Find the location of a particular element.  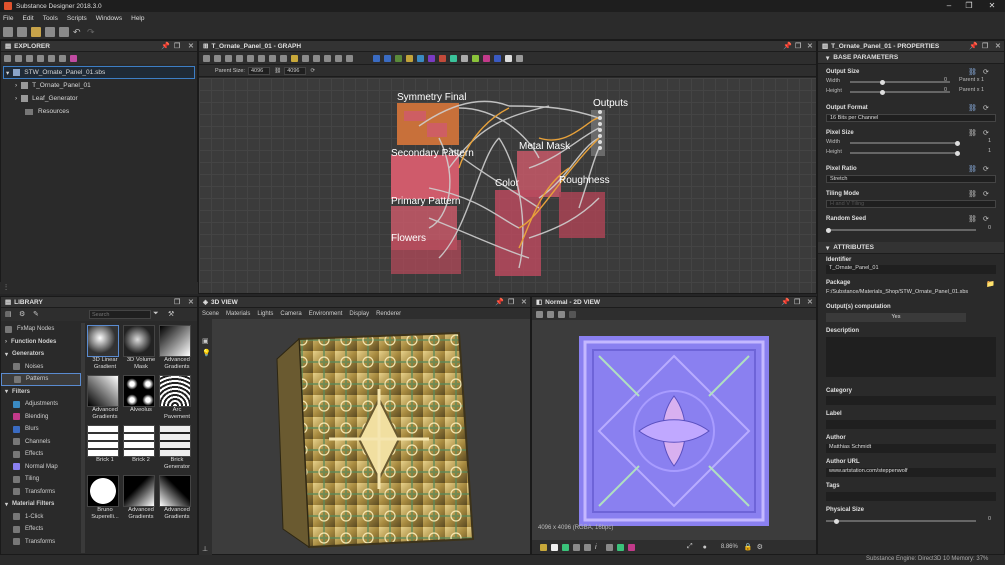

library-item: Brick Generator is located at coordinates (177, 448).